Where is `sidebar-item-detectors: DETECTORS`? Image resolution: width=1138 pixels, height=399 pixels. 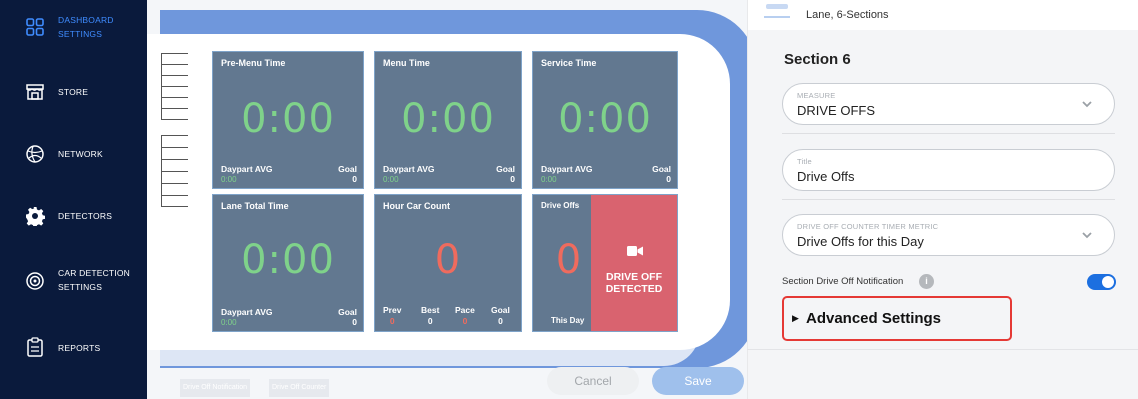 sidebar-item-detectors: DETECTORS is located at coordinates (73, 216).